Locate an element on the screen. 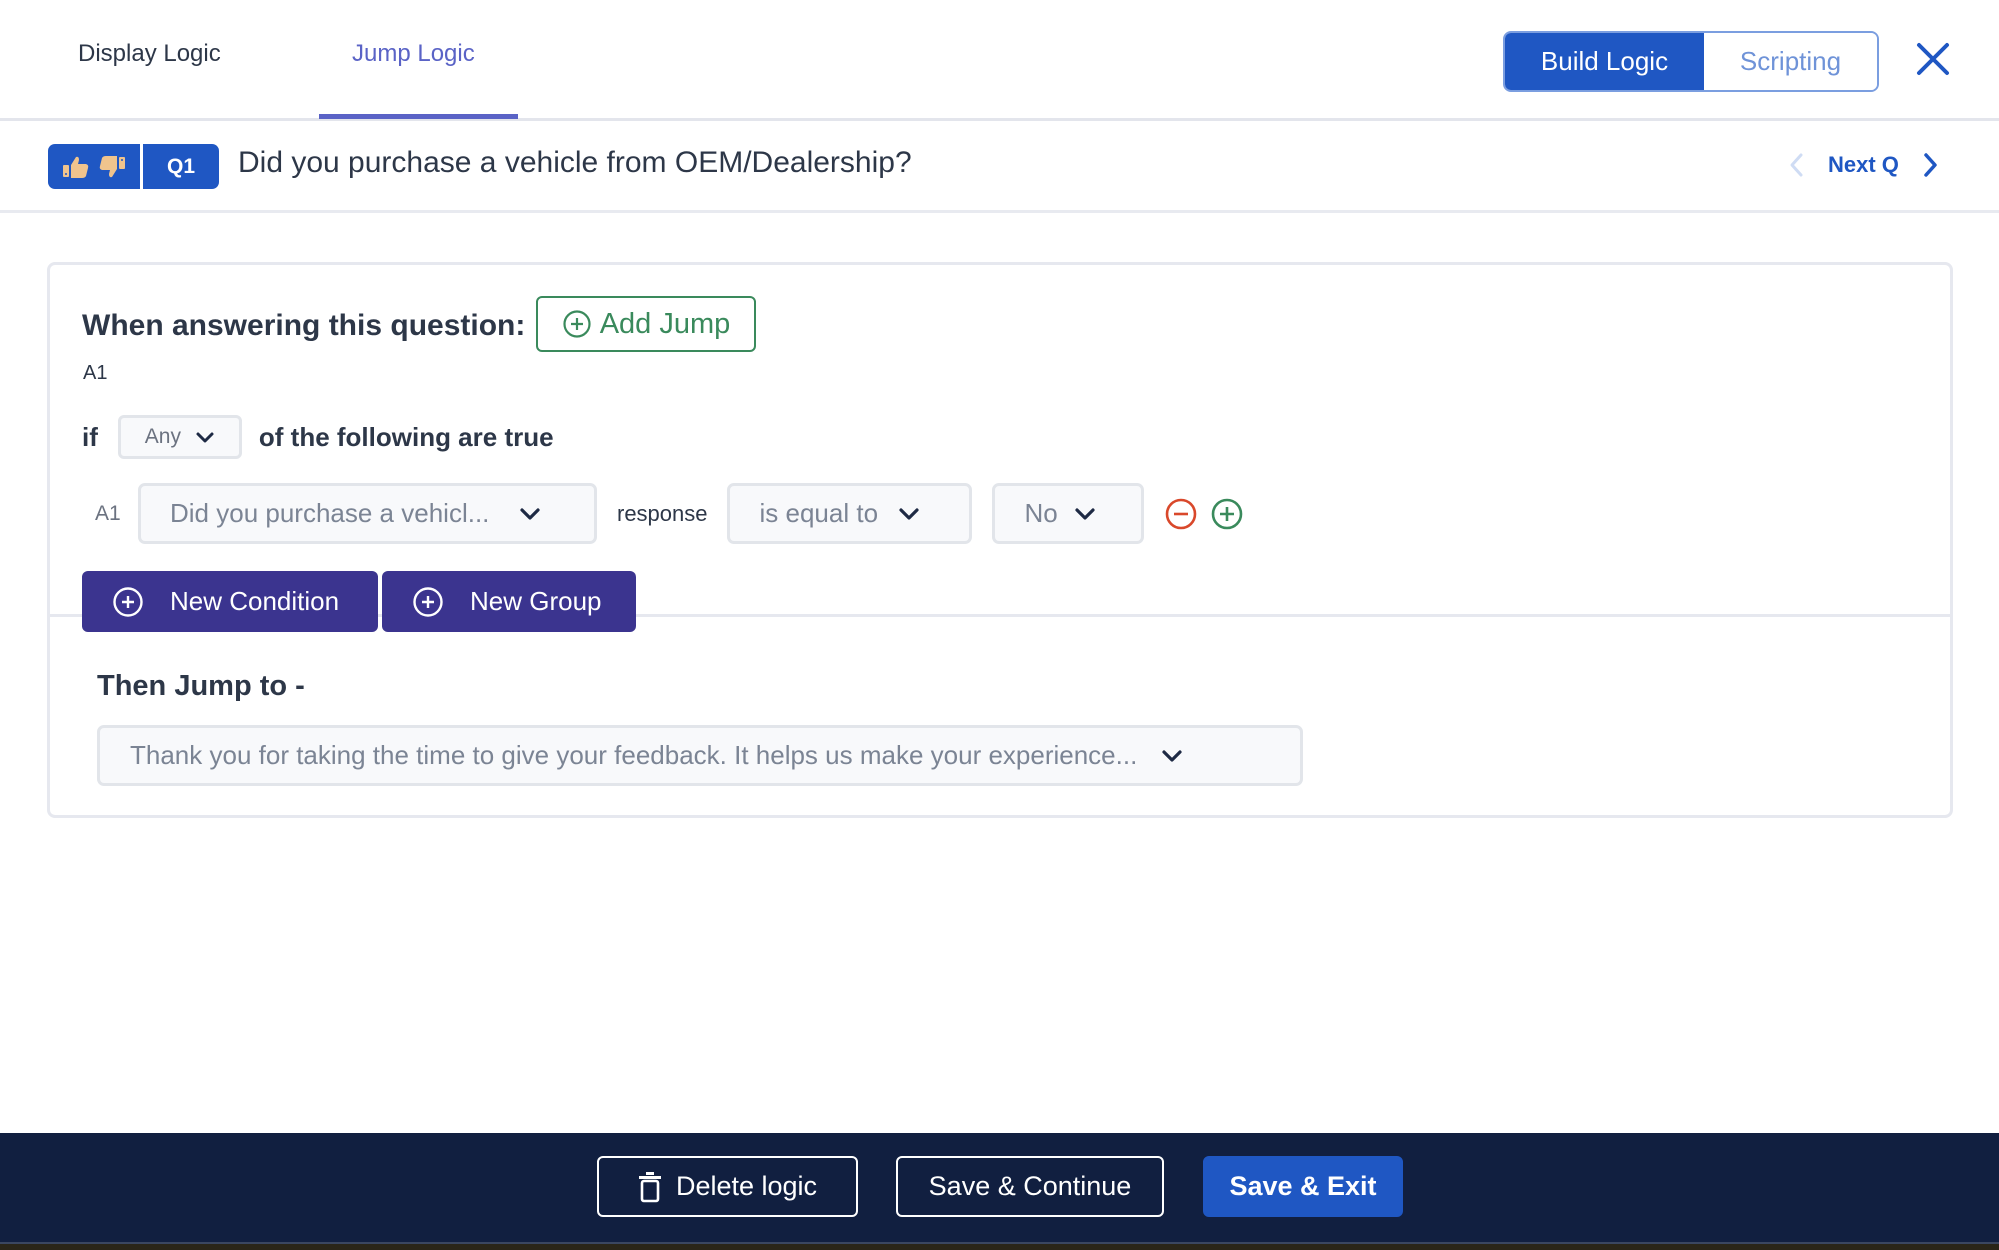  footer-bar: Delete logic Save & Continue Save & Exit is located at coordinates (999, 1188).